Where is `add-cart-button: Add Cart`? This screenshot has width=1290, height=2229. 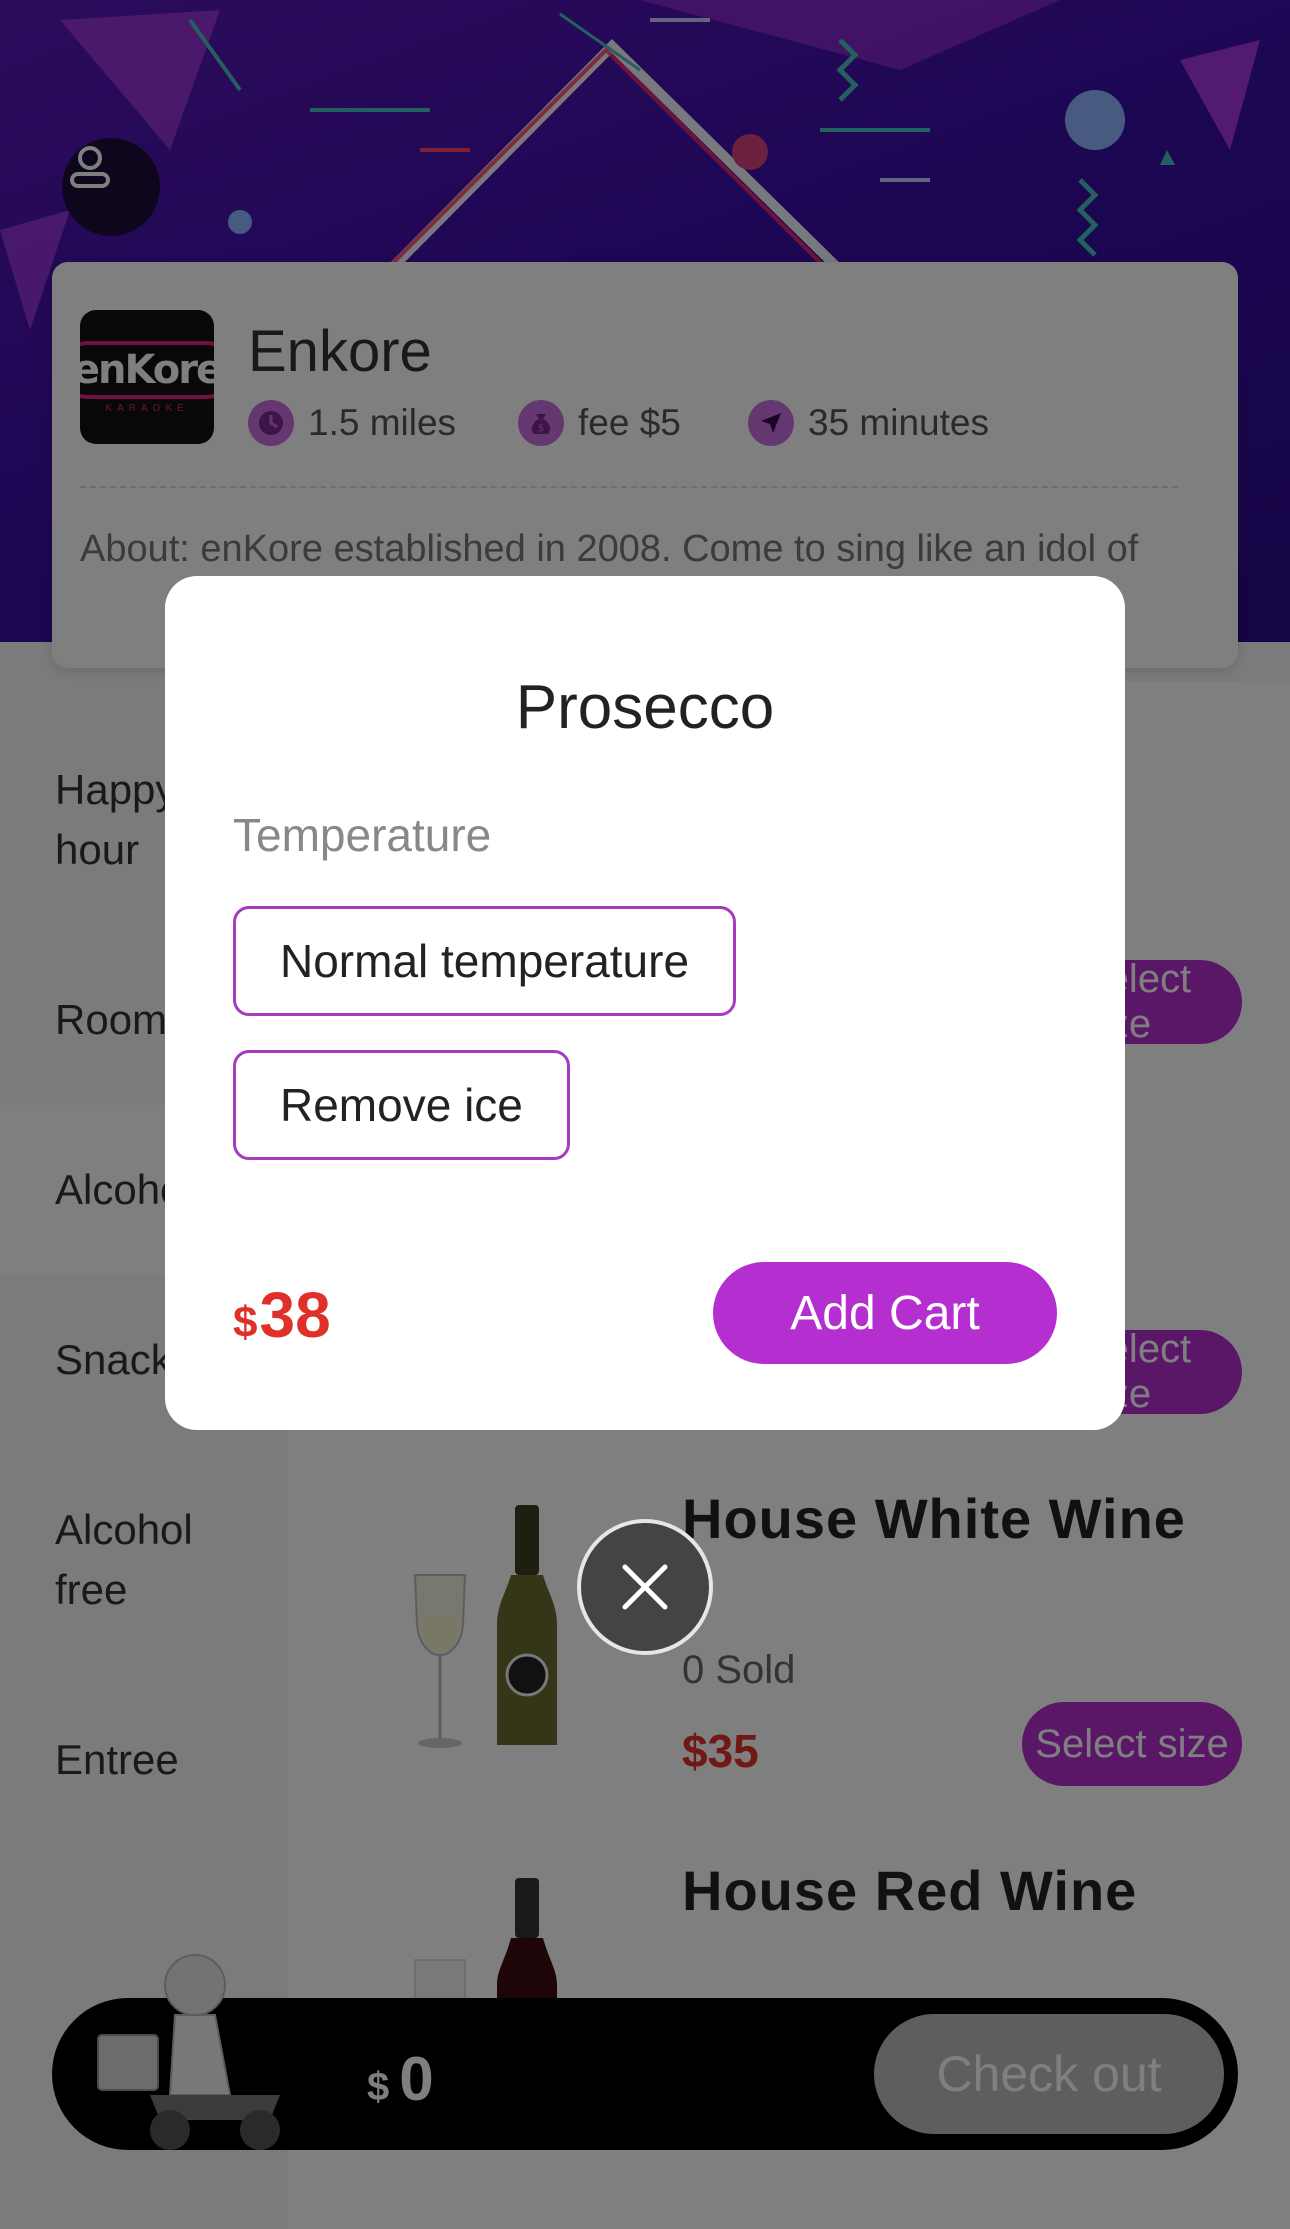
add-cart-button: Add Cart is located at coordinates (885, 1313).